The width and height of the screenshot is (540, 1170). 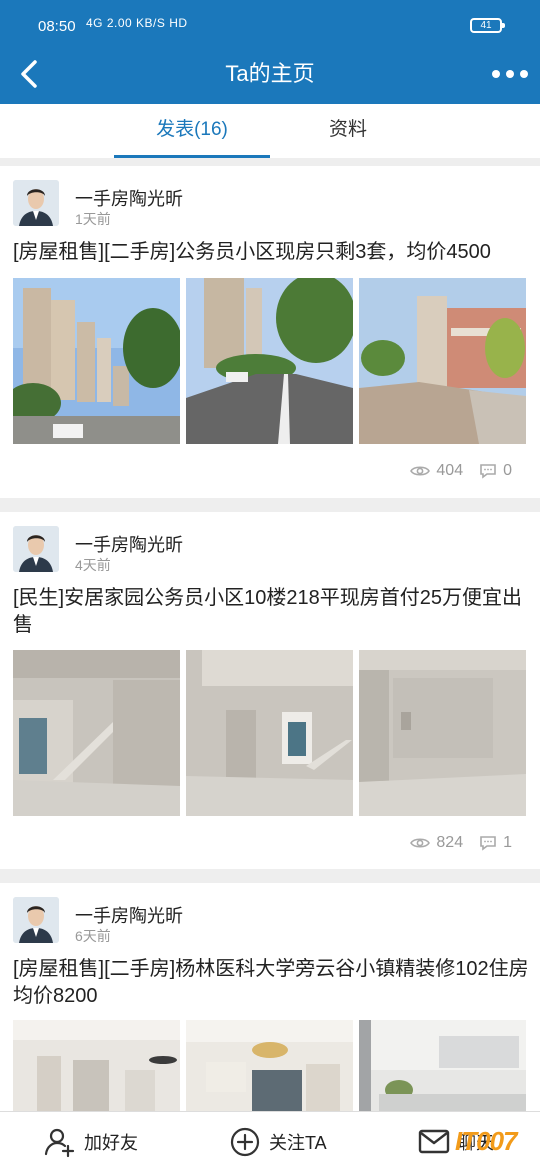 What do you see at coordinates (93, 565) in the screenshot?
I see `post-time: 4天前` at bounding box center [93, 565].